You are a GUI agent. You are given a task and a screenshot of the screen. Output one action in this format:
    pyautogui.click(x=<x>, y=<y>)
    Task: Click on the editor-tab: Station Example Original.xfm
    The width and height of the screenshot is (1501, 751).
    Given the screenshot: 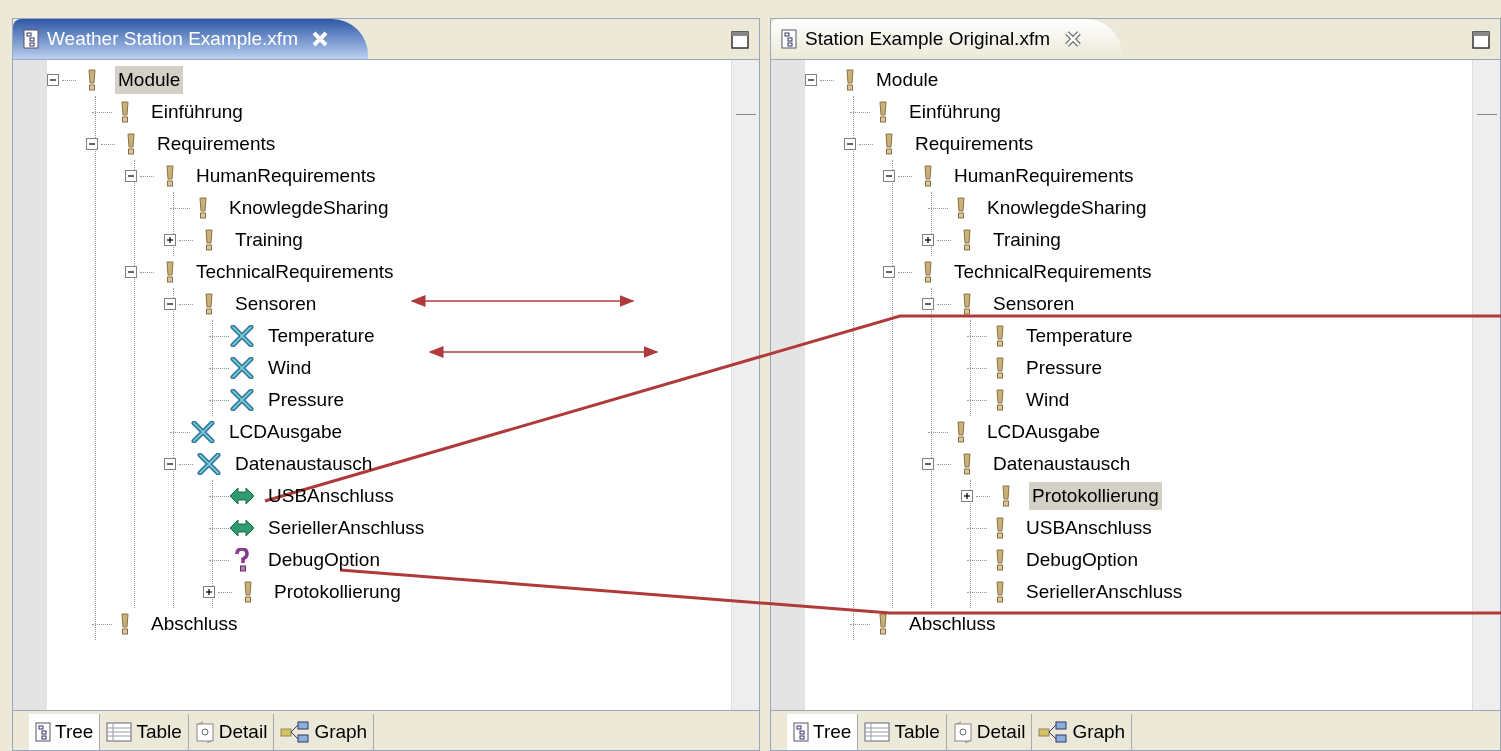 What is the action you would take?
    pyautogui.click(x=946, y=39)
    